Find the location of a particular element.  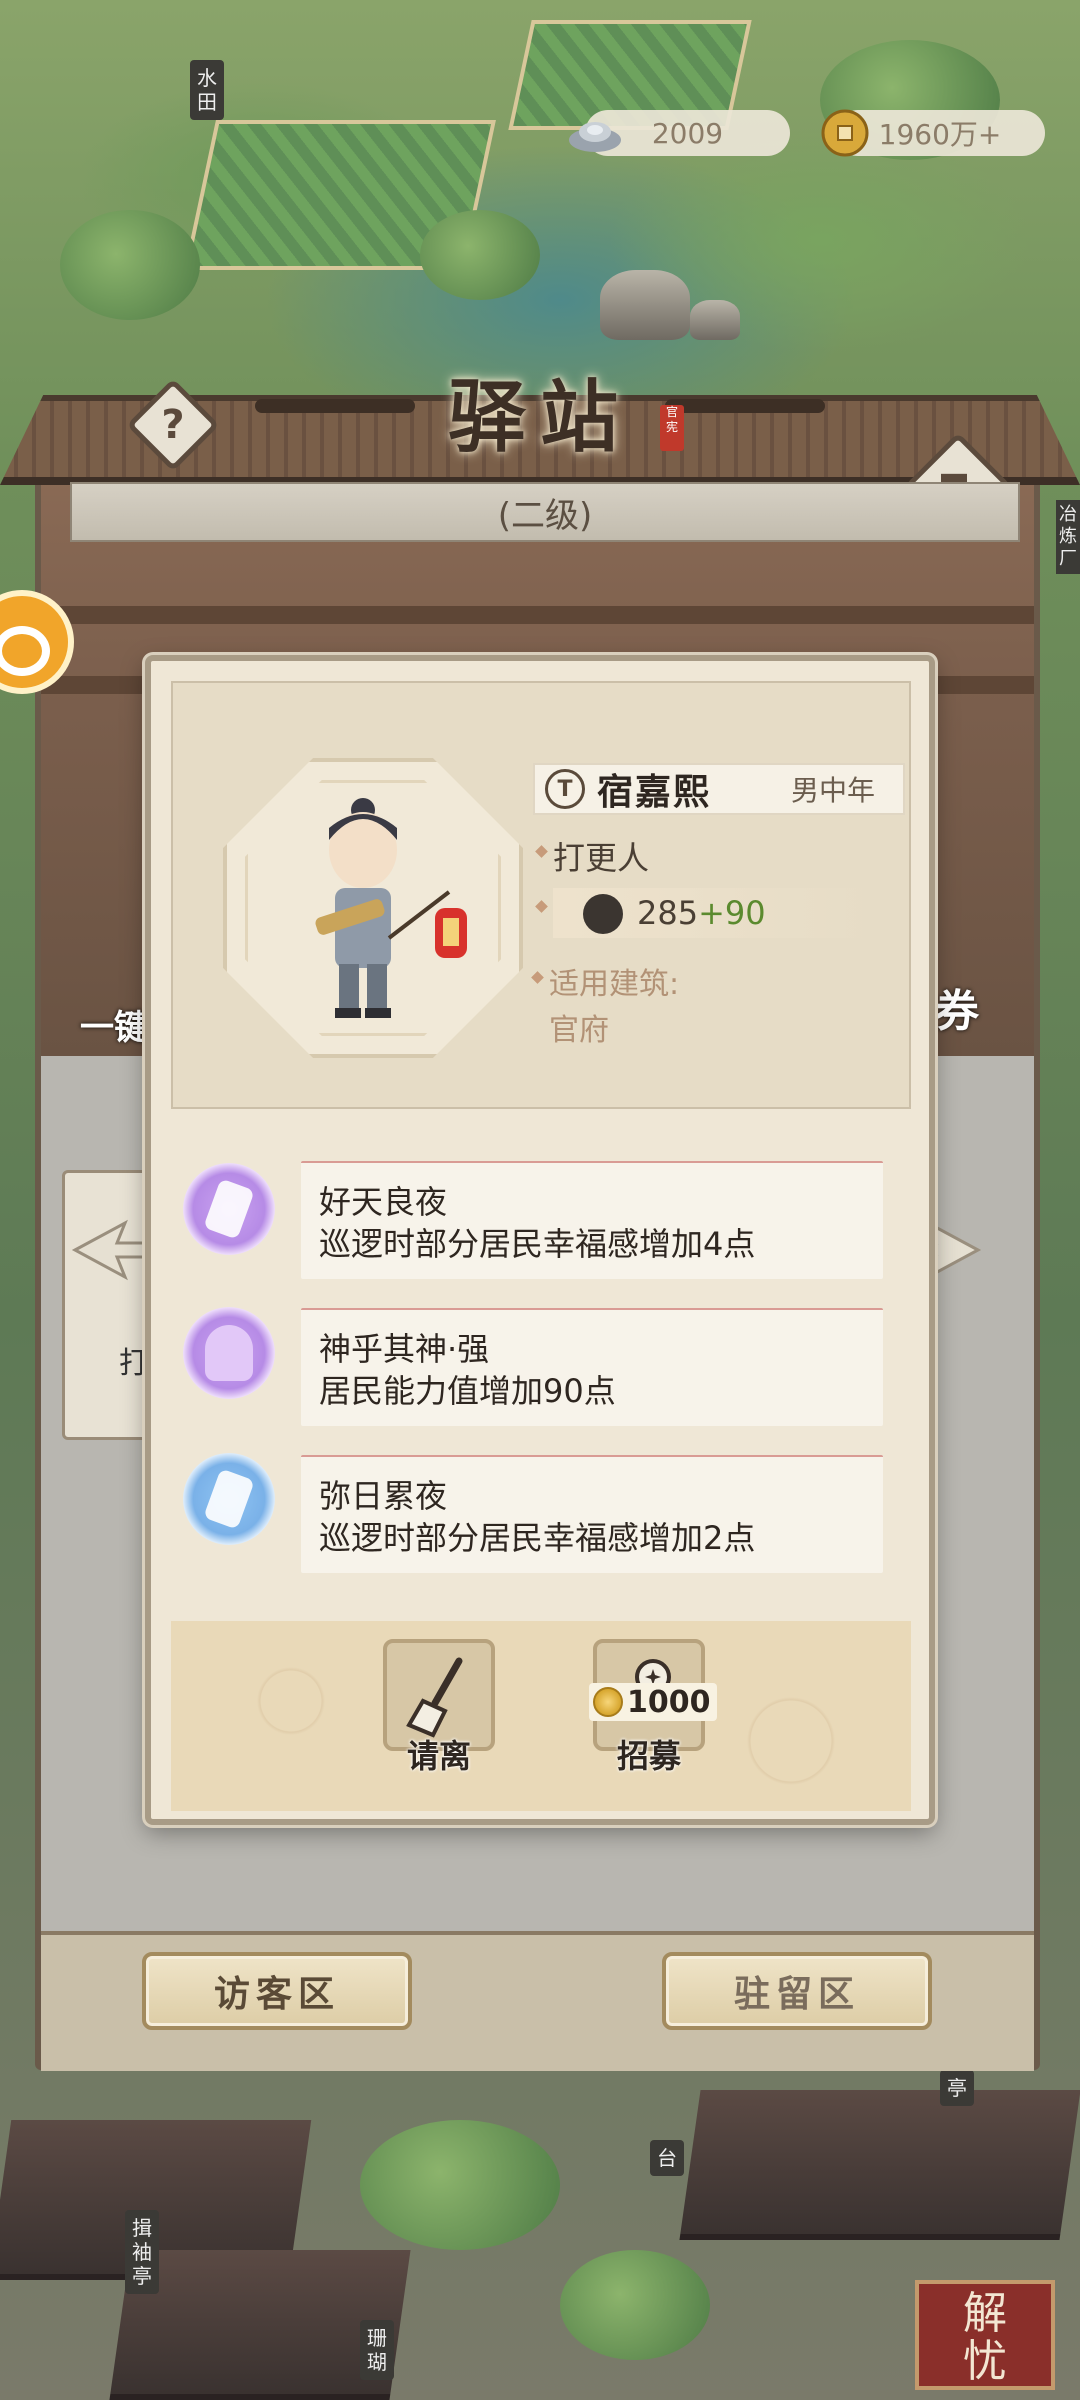

watchman-portrait is located at coordinates (391, 908).